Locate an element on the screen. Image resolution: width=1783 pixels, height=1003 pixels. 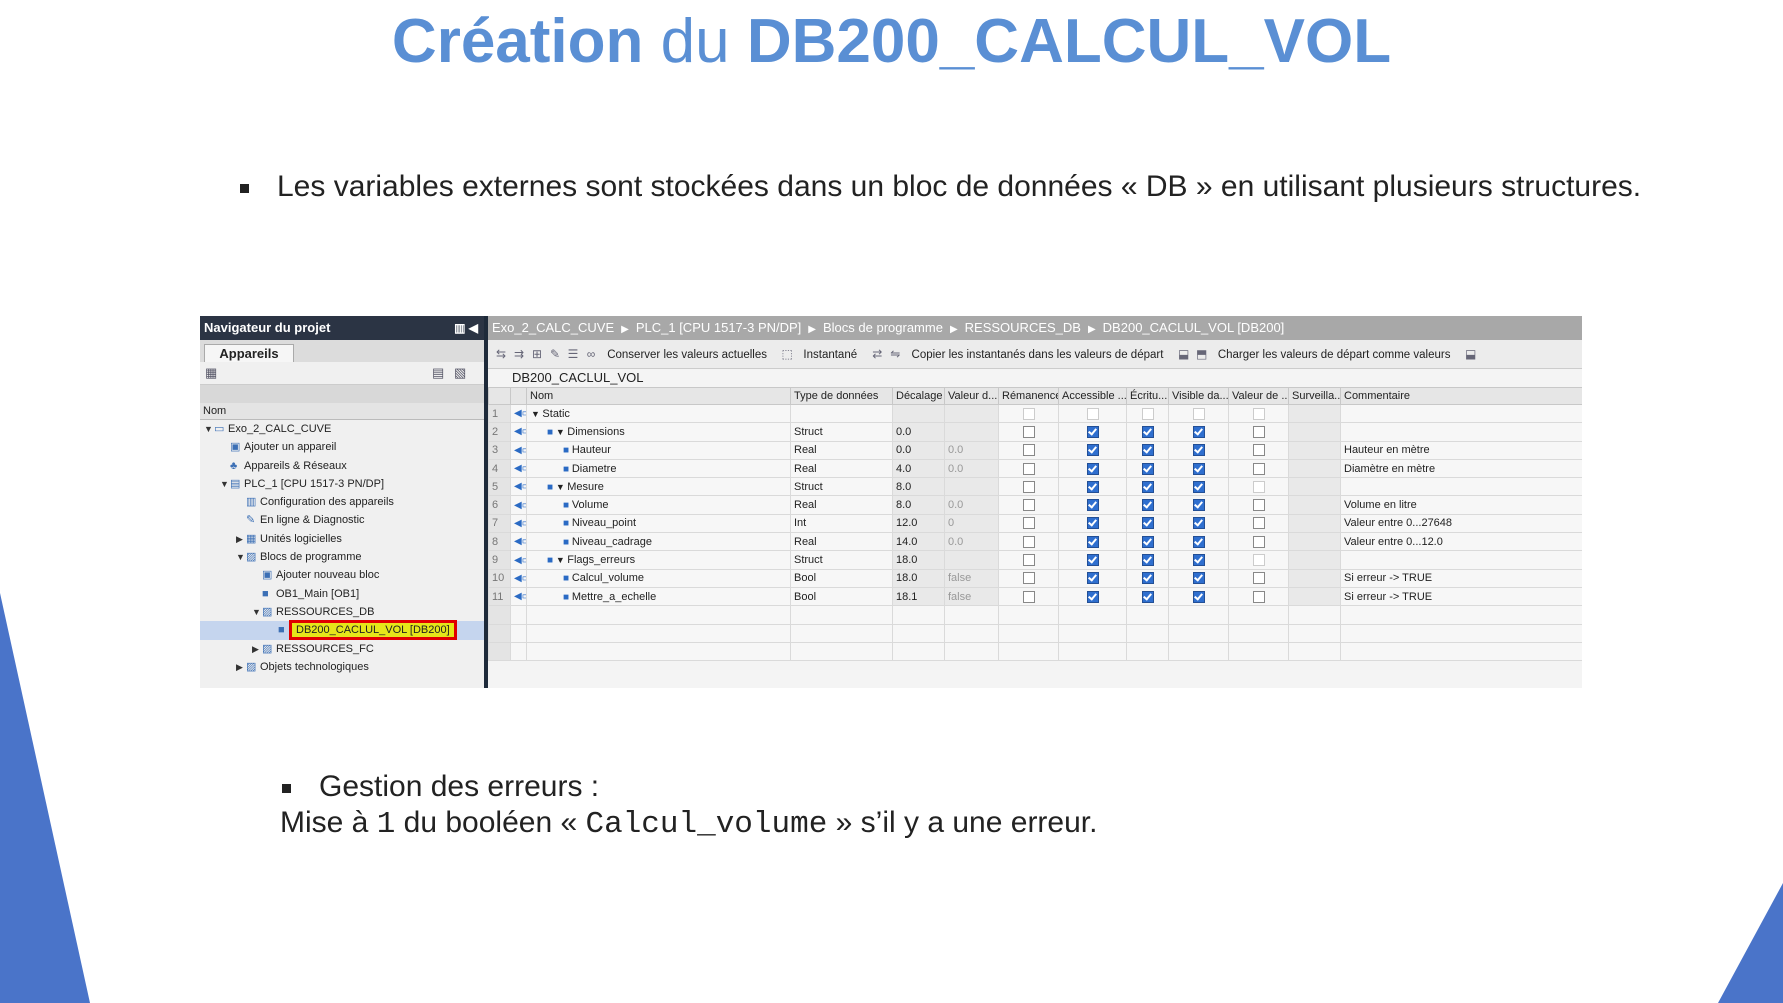
tree-item: ▣ Ajouter un appareil is located at coordinates (342, 447).